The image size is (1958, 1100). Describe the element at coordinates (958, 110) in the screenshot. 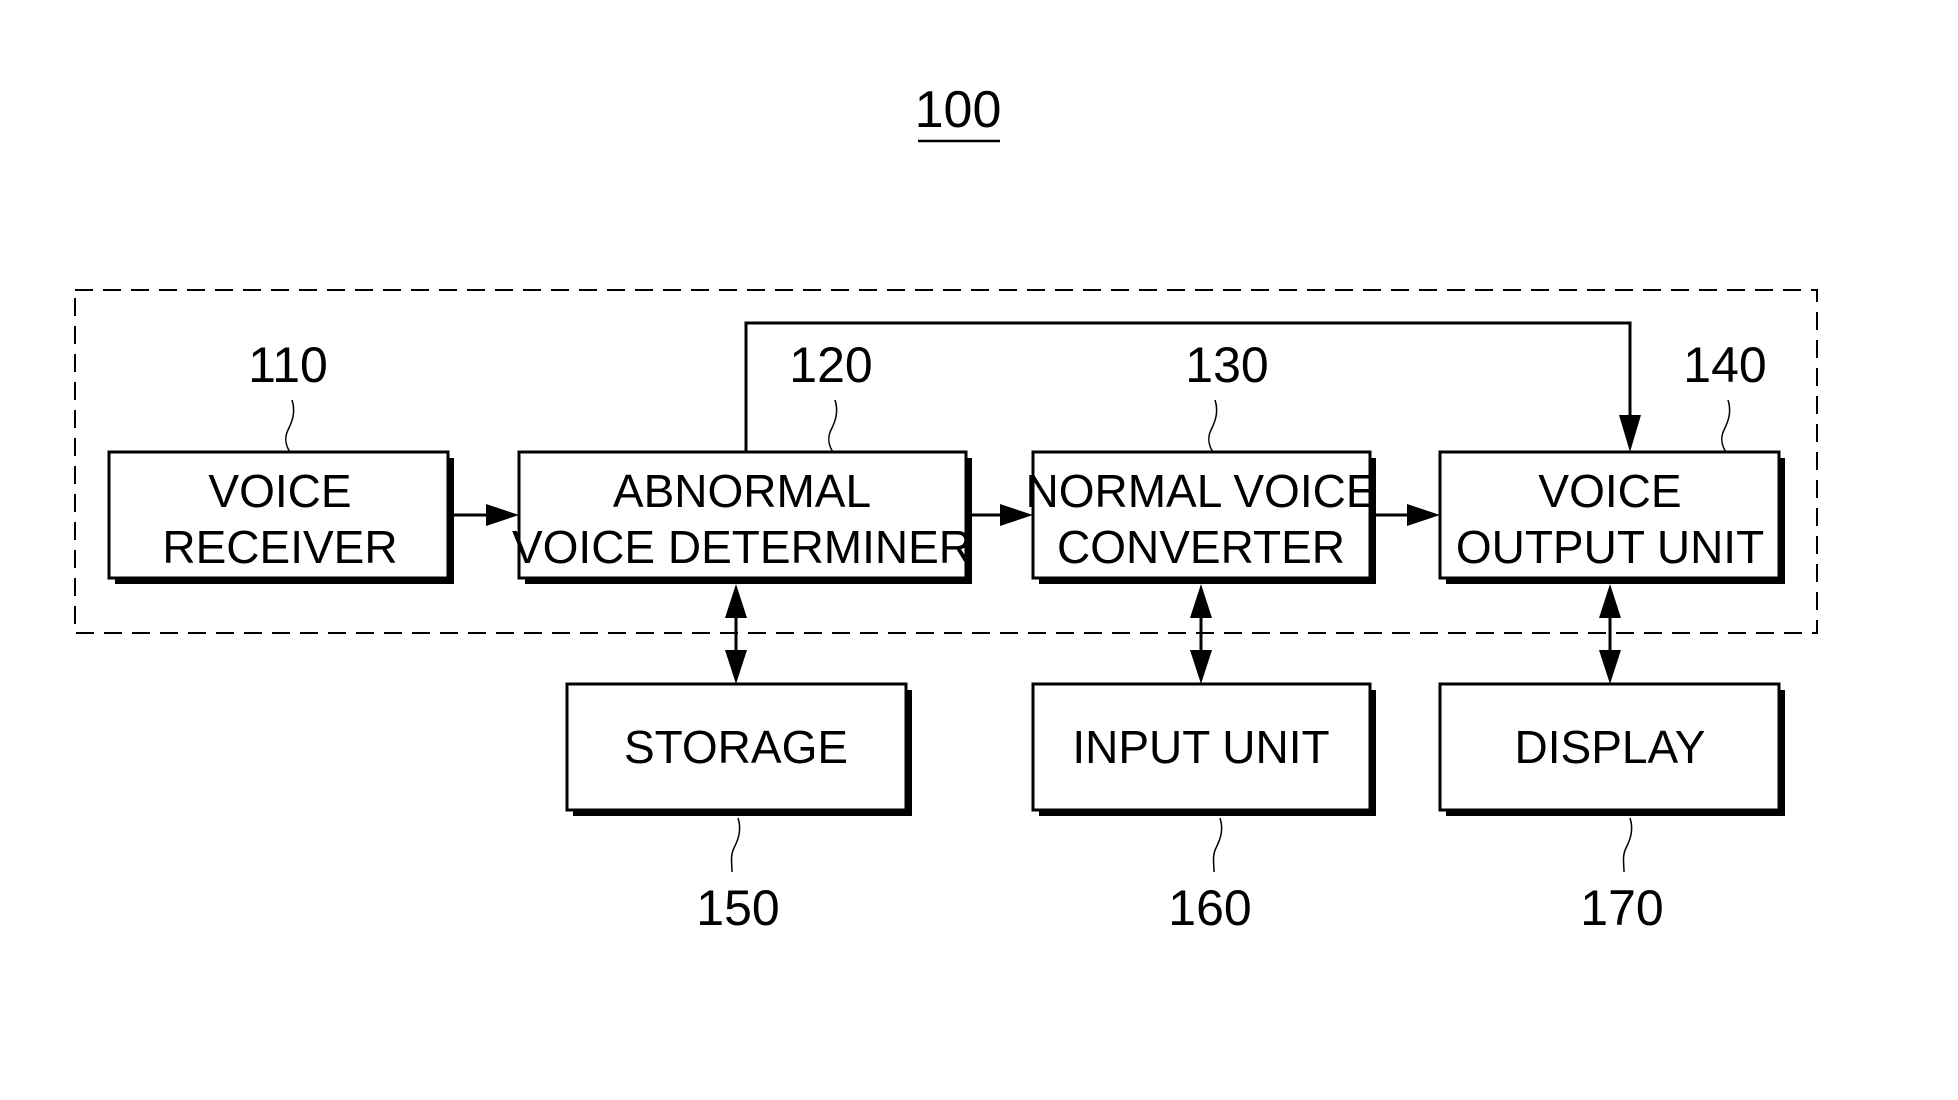

I see `title-ref-label: 100` at that location.